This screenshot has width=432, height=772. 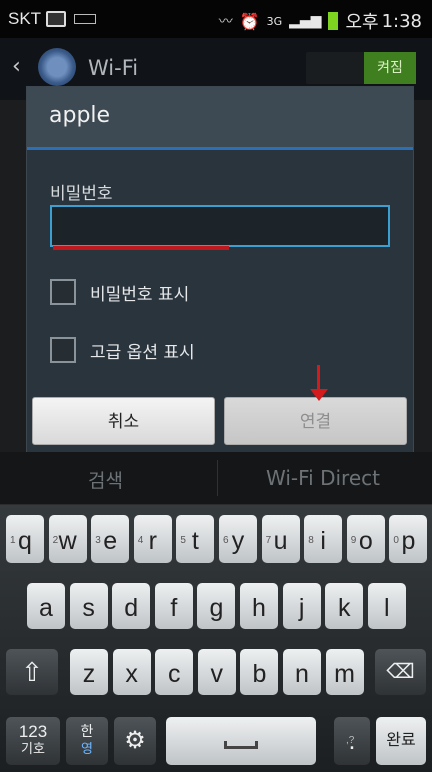 I want to click on key-c: c, so click(x=174, y=672).